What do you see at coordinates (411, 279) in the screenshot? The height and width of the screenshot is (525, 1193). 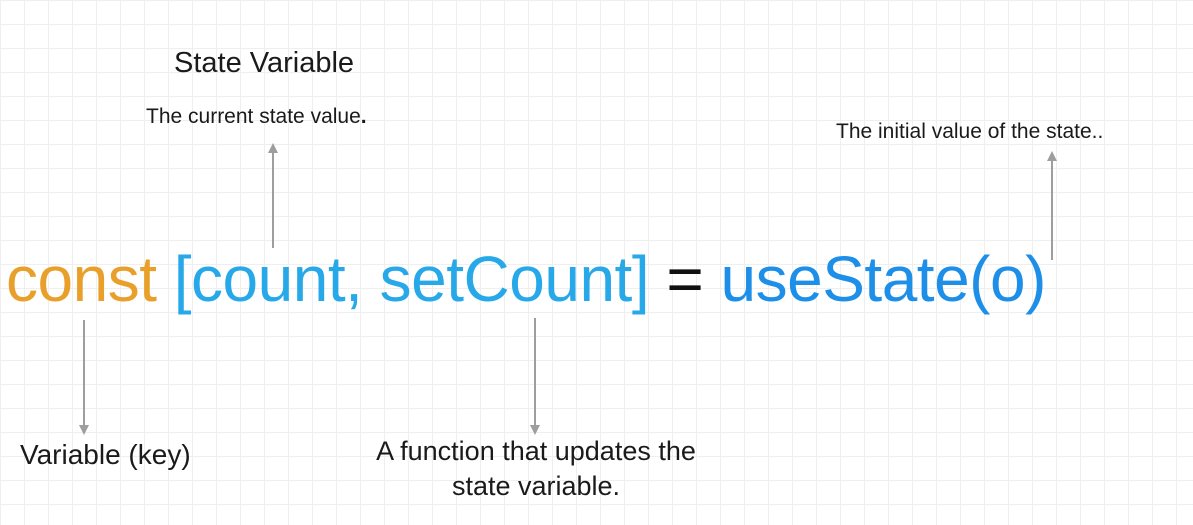 I see `code-destructure: [count, setCount]` at bounding box center [411, 279].